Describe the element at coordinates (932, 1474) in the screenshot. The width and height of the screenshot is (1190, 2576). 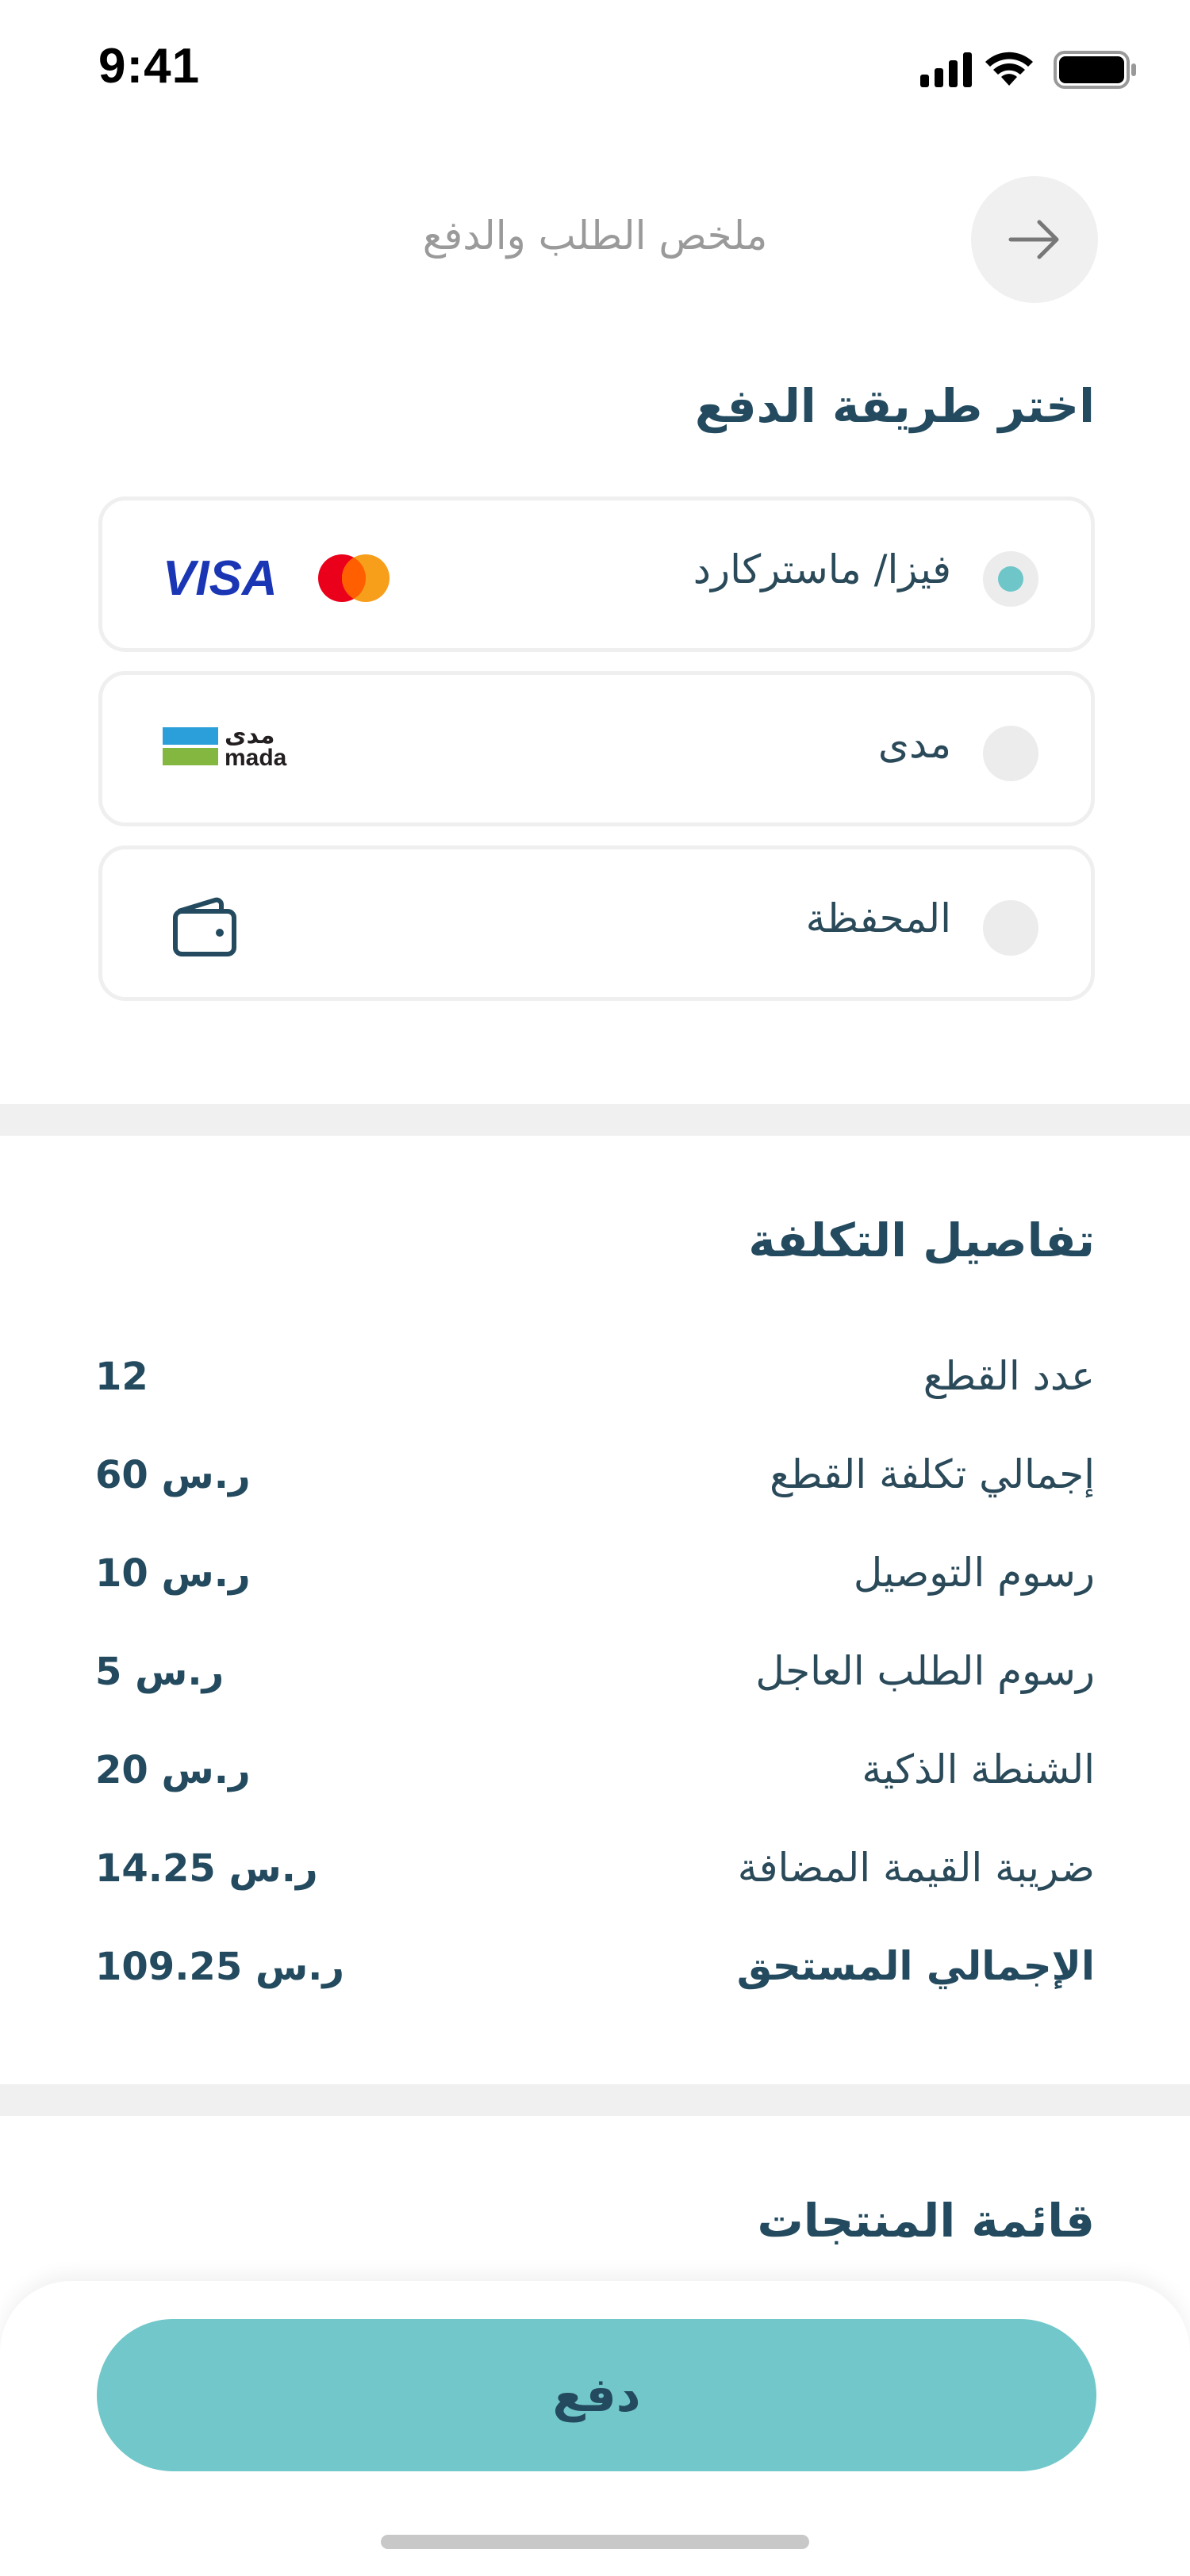
I see `cost-label: إجمالي تكلفة القطع` at that location.